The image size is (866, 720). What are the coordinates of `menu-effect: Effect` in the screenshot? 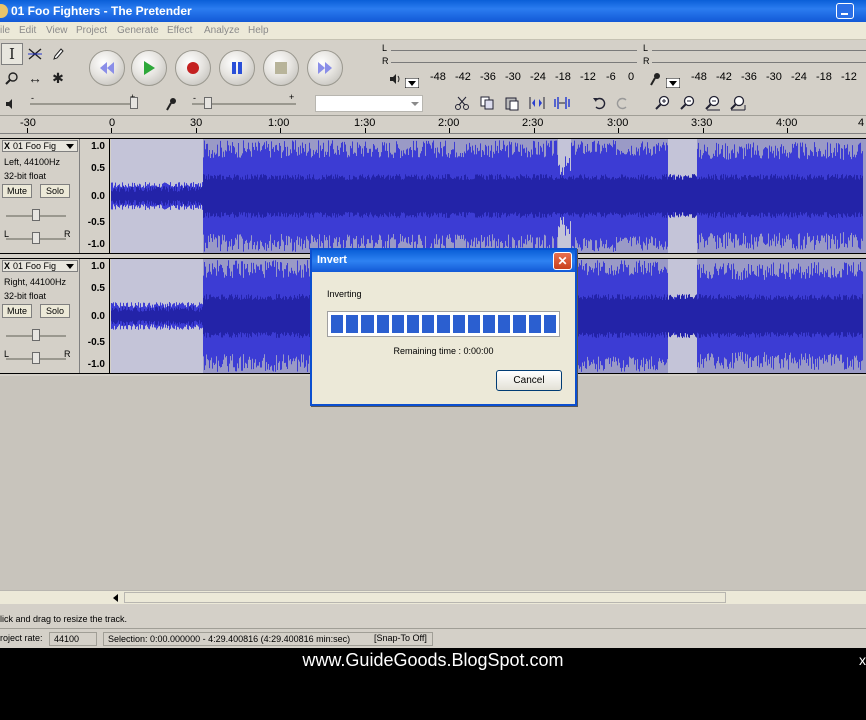 It's located at (179, 30).